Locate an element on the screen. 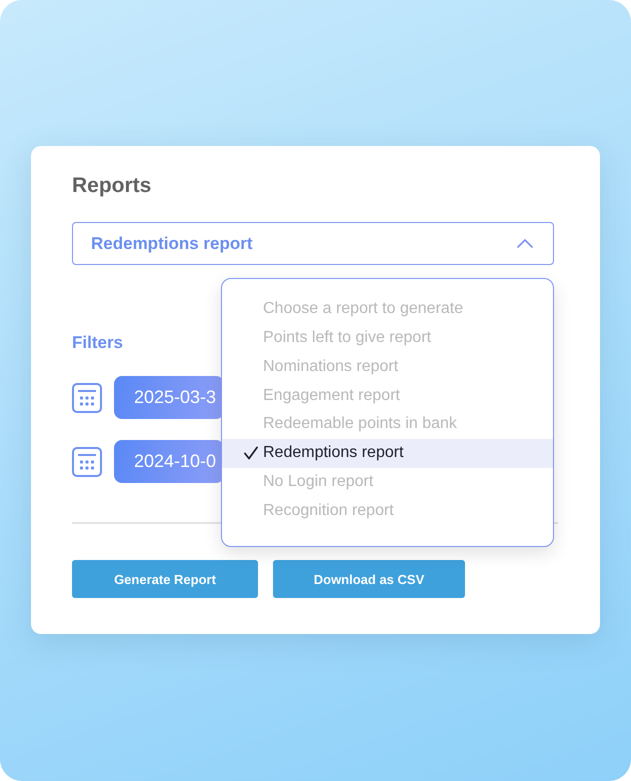 The width and height of the screenshot is (631, 781). option-label: Recognition report is located at coordinates (328, 511).